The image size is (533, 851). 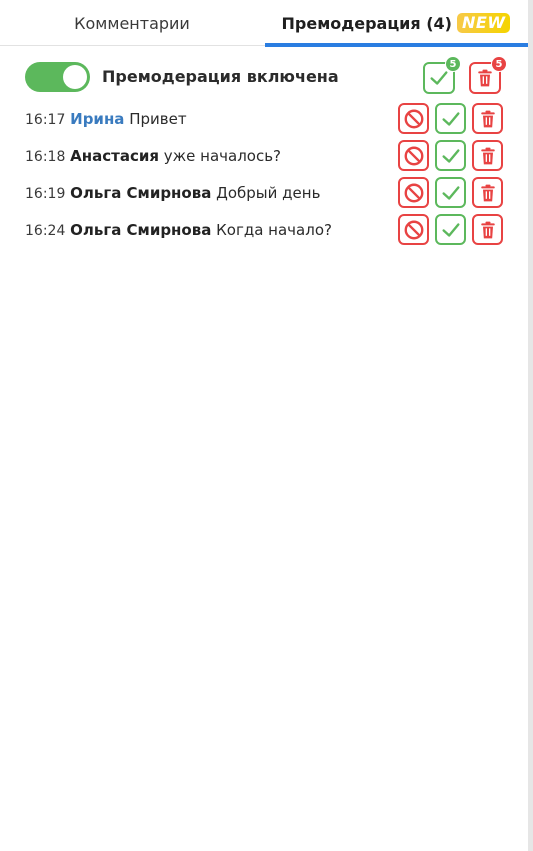 What do you see at coordinates (45, 157) in the screenshot?
I see `message-time: 16:18` at bounding box center [45, 157].